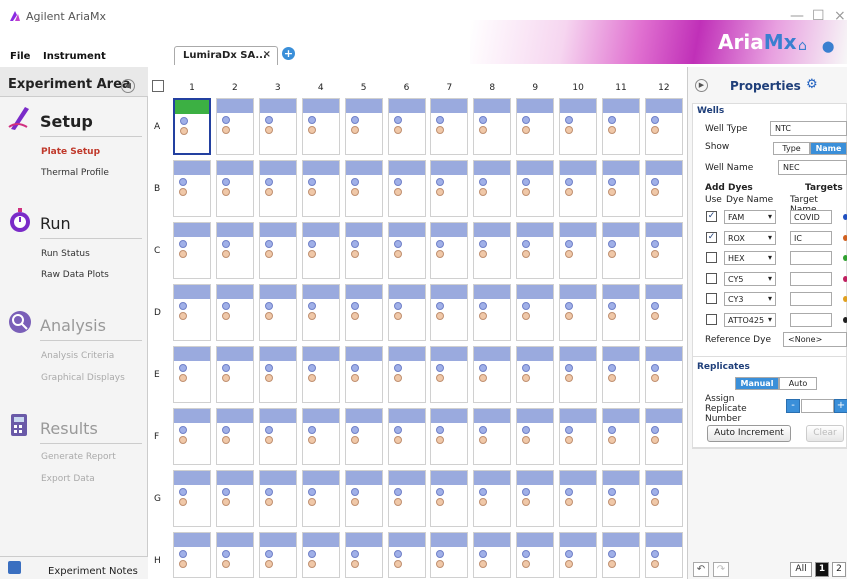 This screenshot has height=579, width=847. Describe the element at coordinates (320, 498) in the screenshot. I see `well-G4` at that location.